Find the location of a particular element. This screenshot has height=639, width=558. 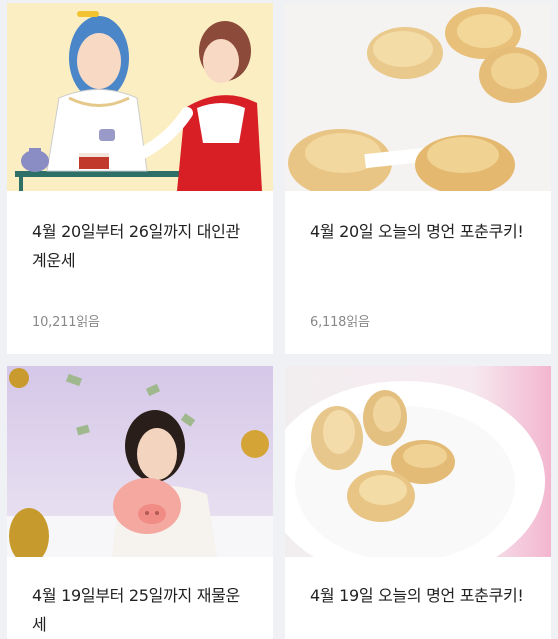

read-count: 10,211읽음 is located at coordinates (66, 322).